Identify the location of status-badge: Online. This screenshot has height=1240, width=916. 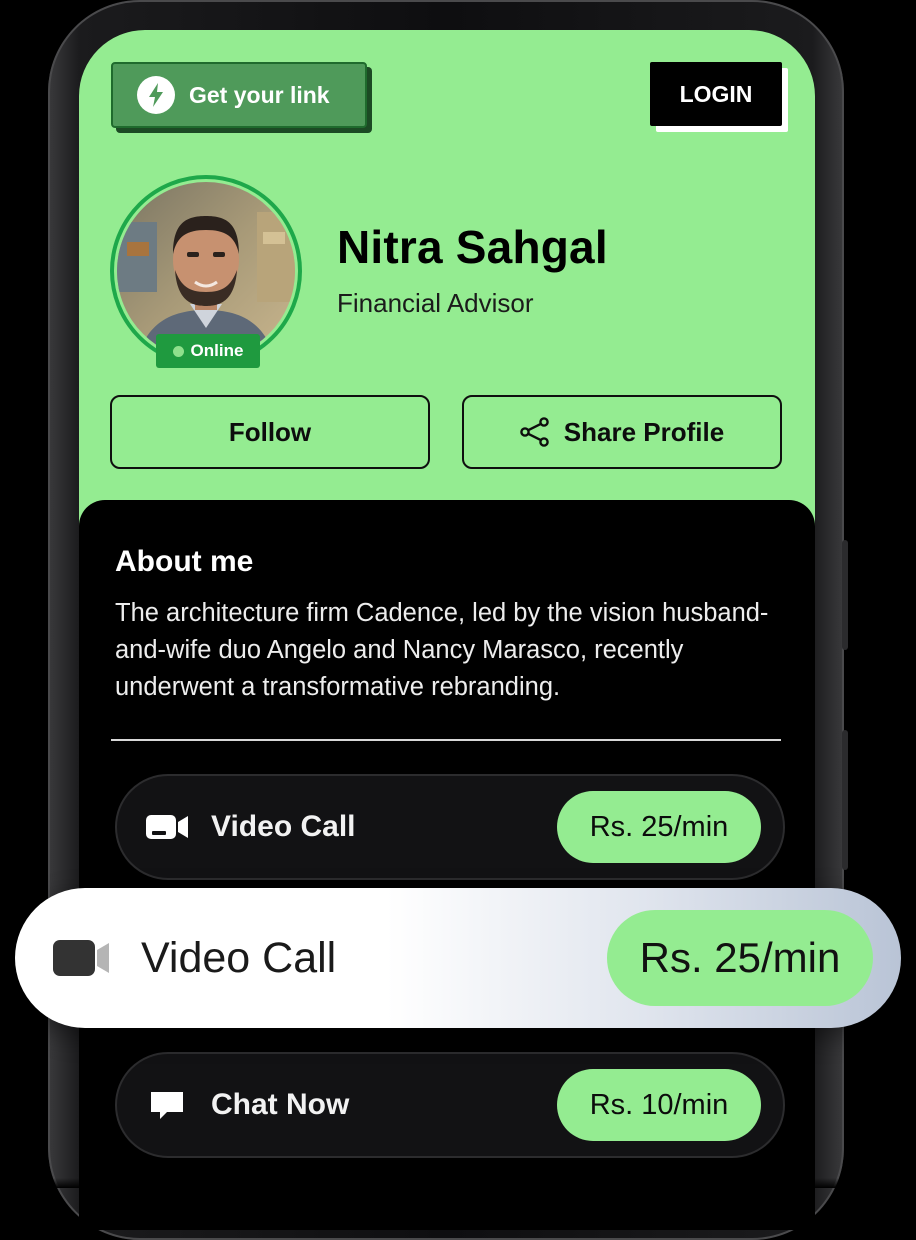
(208, 351).